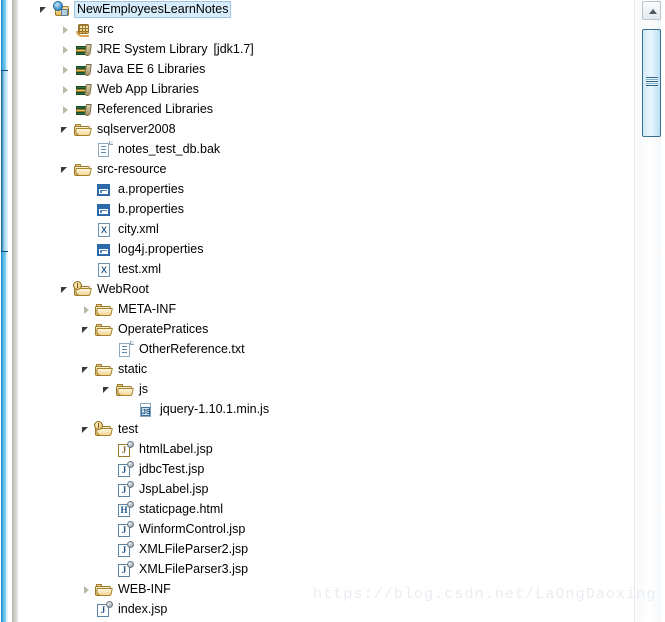 Image resolution: width=665 pixels, height=622 pixels. Describe the element at coordinates (634, 311) in the screenshot. I see `scrollbar-separator` at that location.